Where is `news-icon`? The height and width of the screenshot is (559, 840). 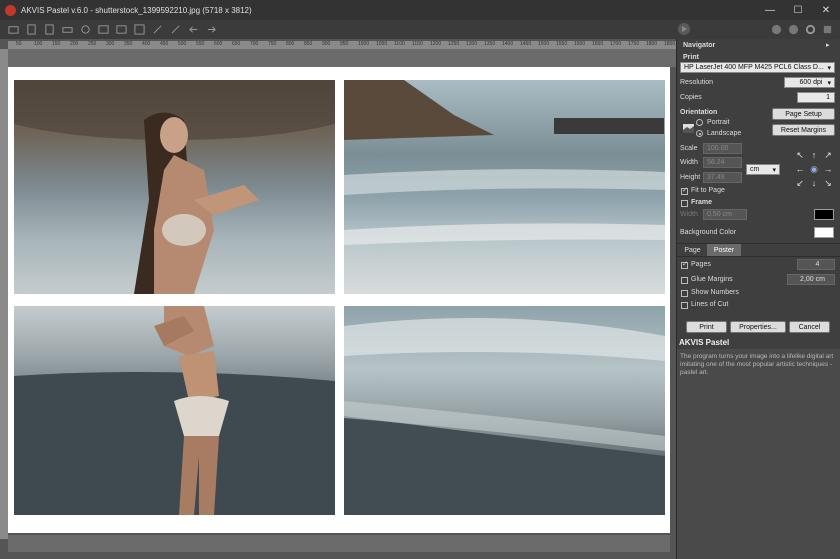 news-icon is located at coordinates (827, 29).